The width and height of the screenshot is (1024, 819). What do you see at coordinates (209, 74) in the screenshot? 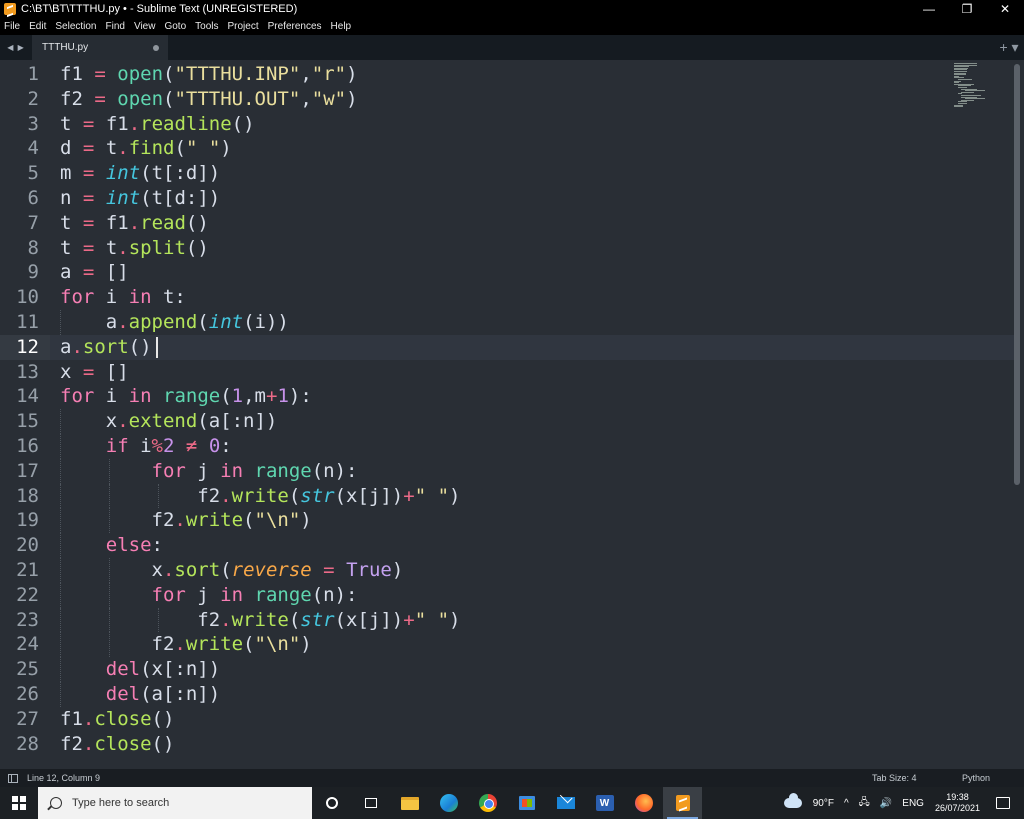
I see `code-line: f1 = open("TTTHU.INP","r")` at bounding box center [209, 74].